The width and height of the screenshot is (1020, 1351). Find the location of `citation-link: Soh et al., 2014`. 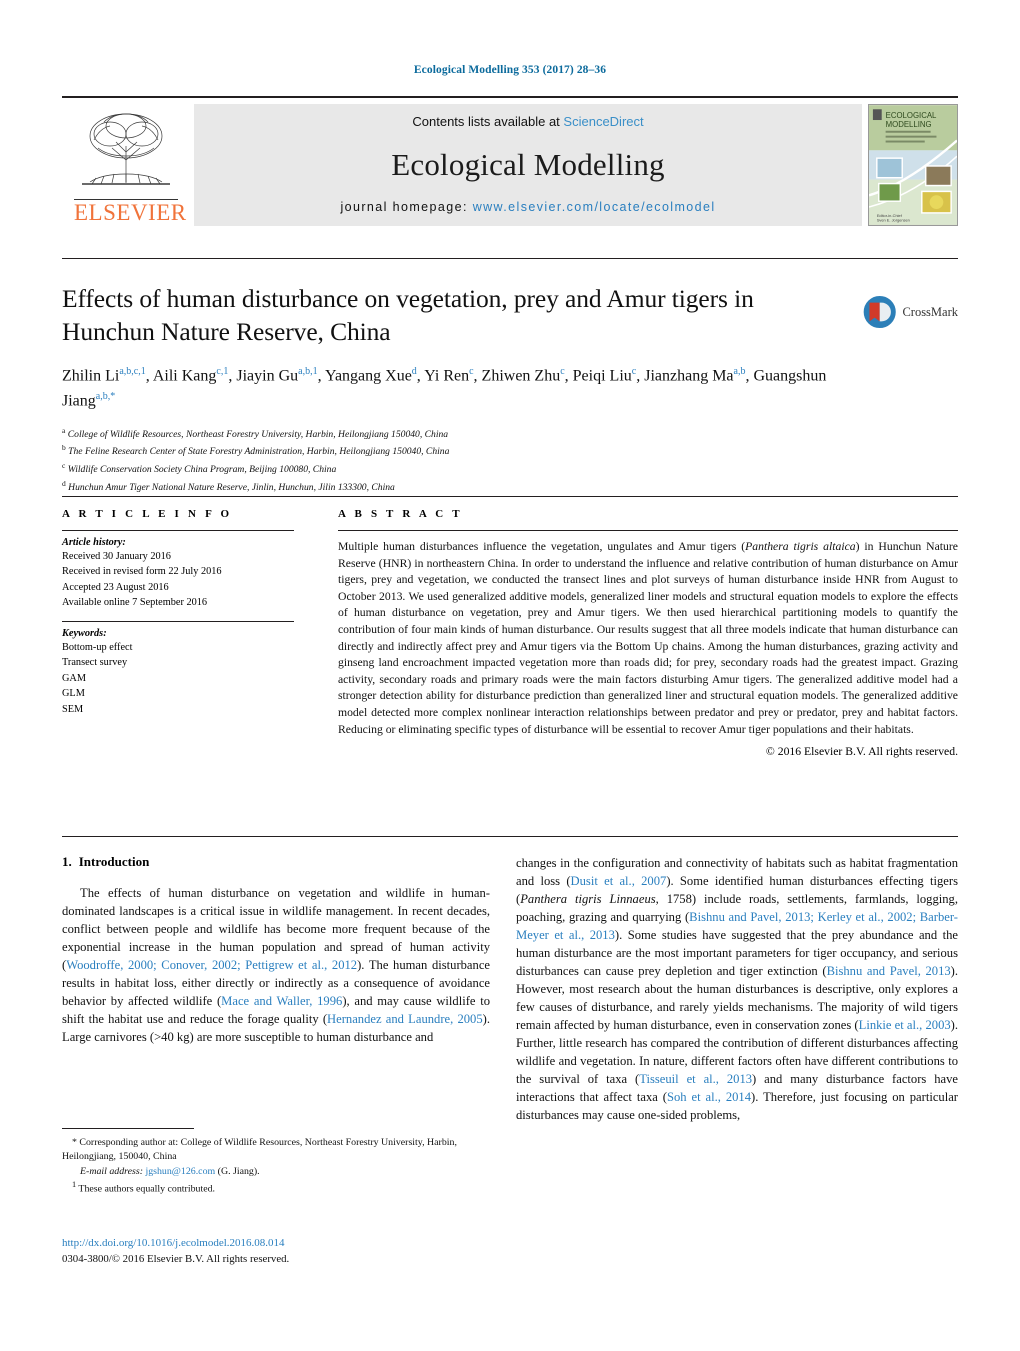

citation-link: Soh et al., 2014 is located at coordinates (709, 1097).